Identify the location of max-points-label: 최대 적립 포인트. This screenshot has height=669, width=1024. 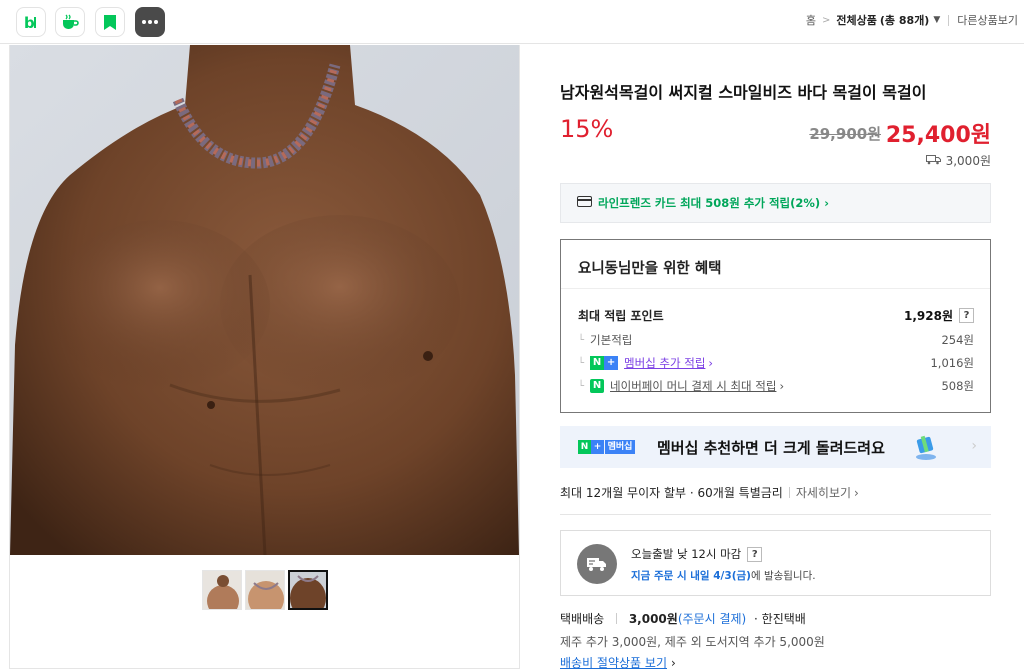
(621, 316).